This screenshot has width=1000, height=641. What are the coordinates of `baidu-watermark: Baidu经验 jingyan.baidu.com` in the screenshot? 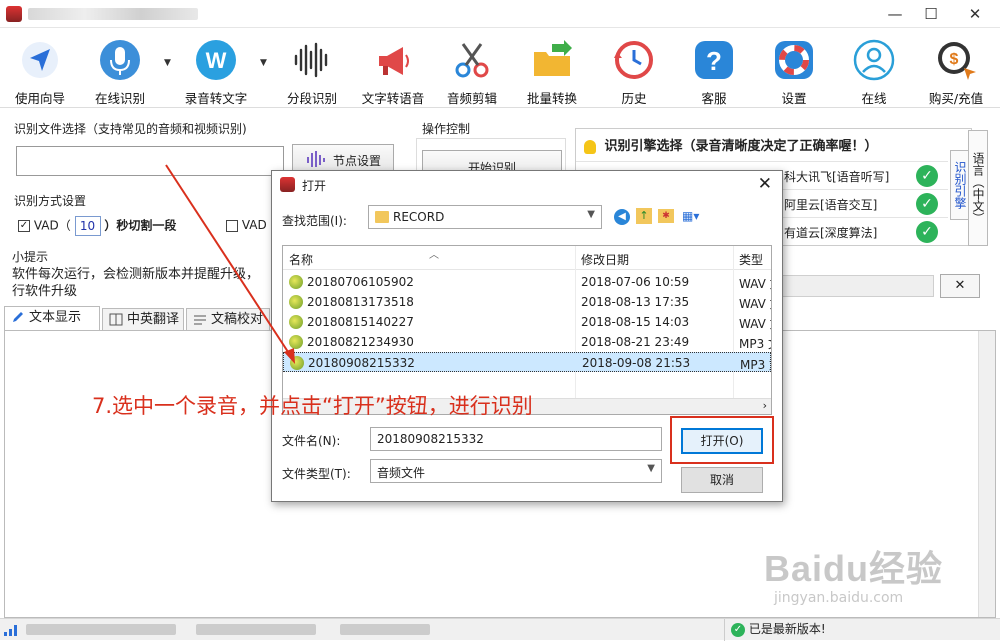 It's located at (853, 573).